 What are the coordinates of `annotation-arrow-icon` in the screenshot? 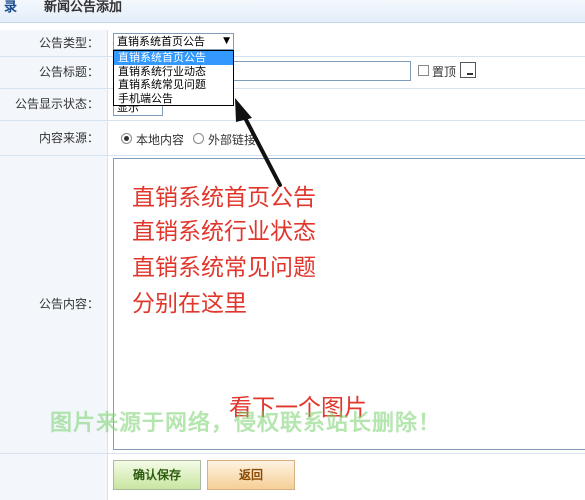 It's located at (258, 142).